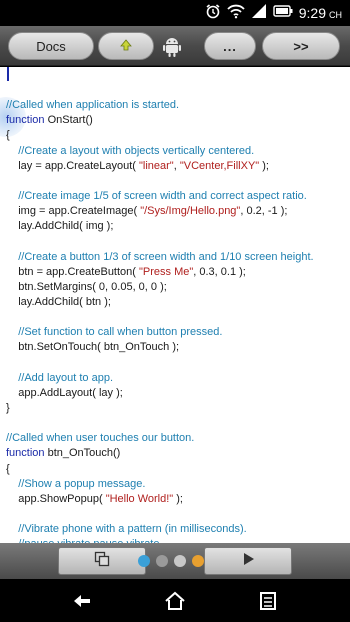 Image resolution: width=350 pixels, height=622 pixels. I want to click on docs-button-label: Docs, so click(51, 46).